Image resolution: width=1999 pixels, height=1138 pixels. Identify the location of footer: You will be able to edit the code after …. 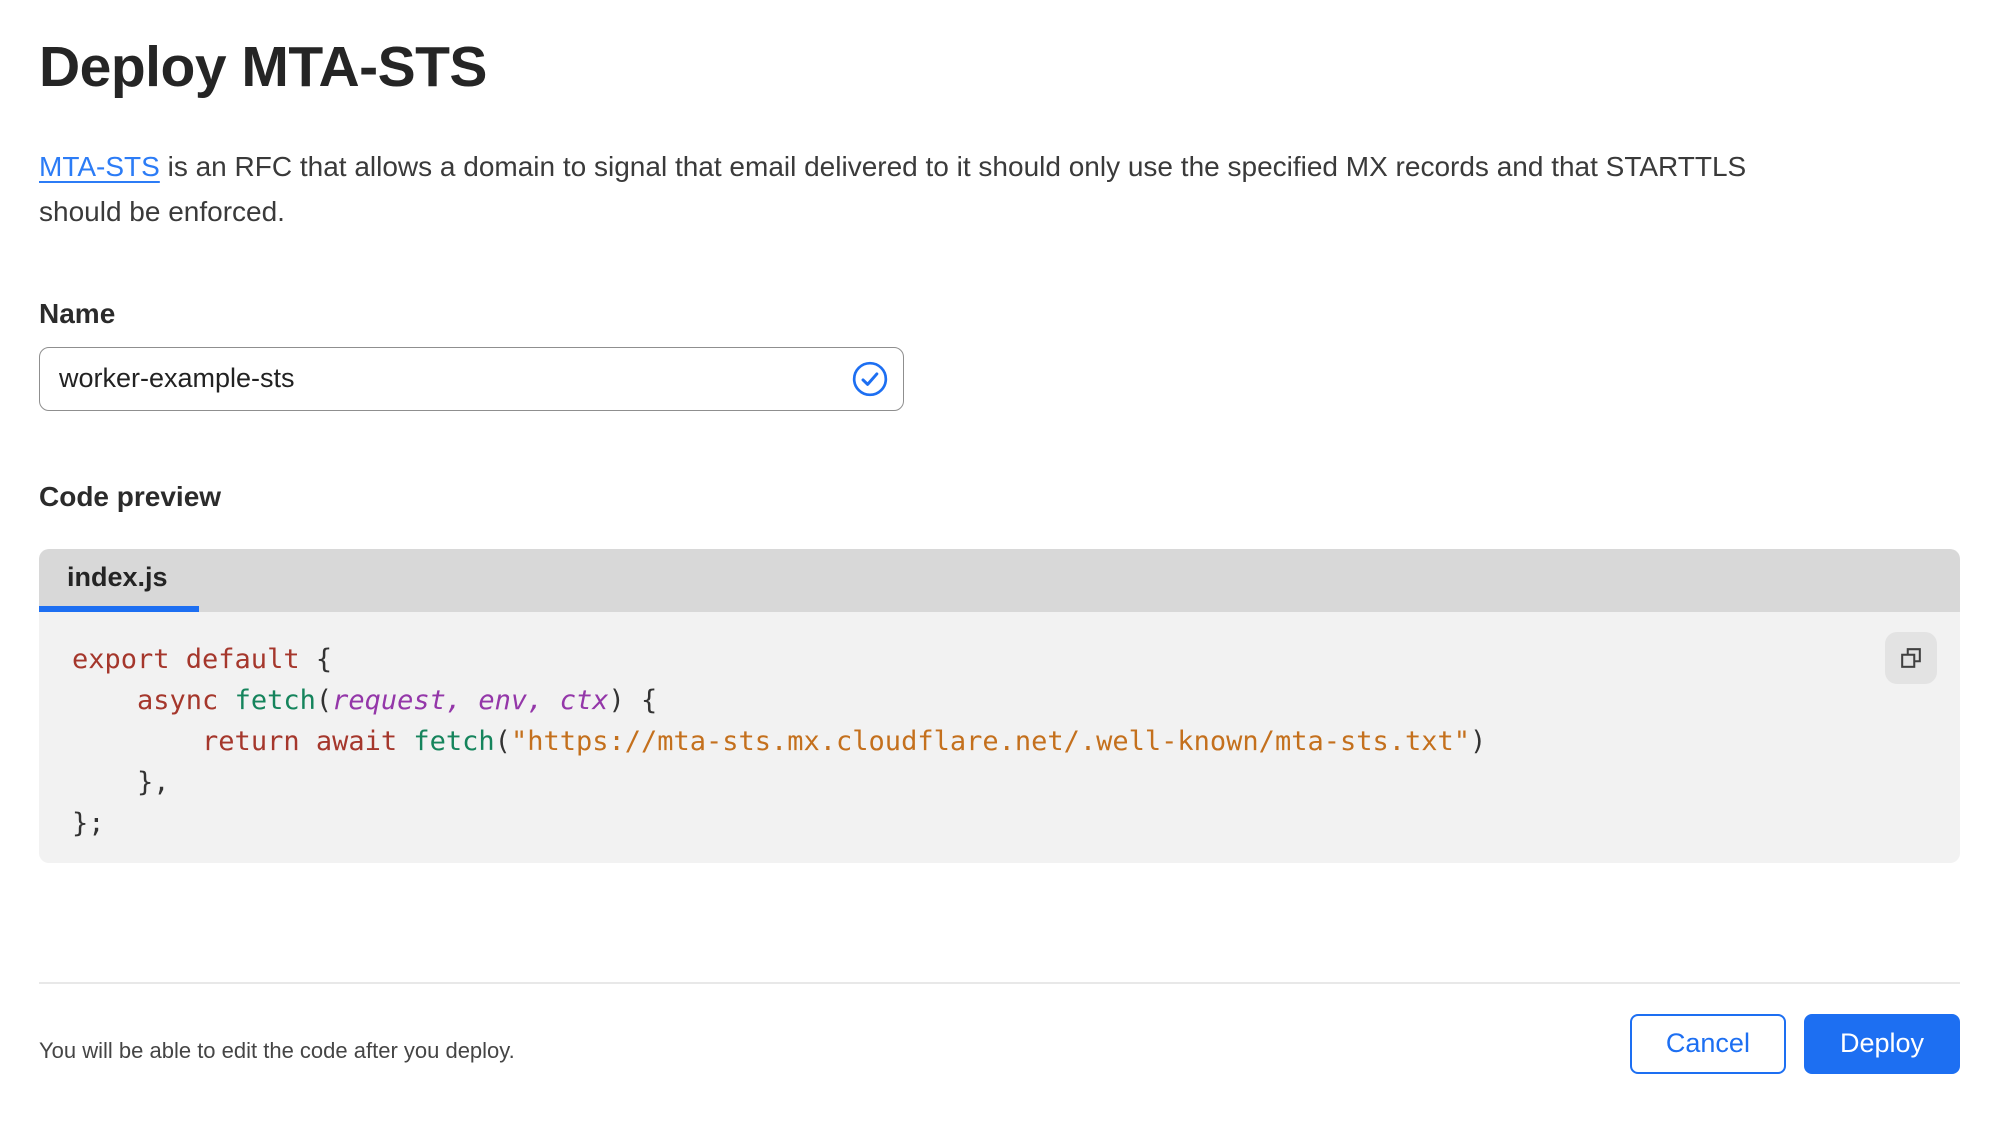
(999, 1043).